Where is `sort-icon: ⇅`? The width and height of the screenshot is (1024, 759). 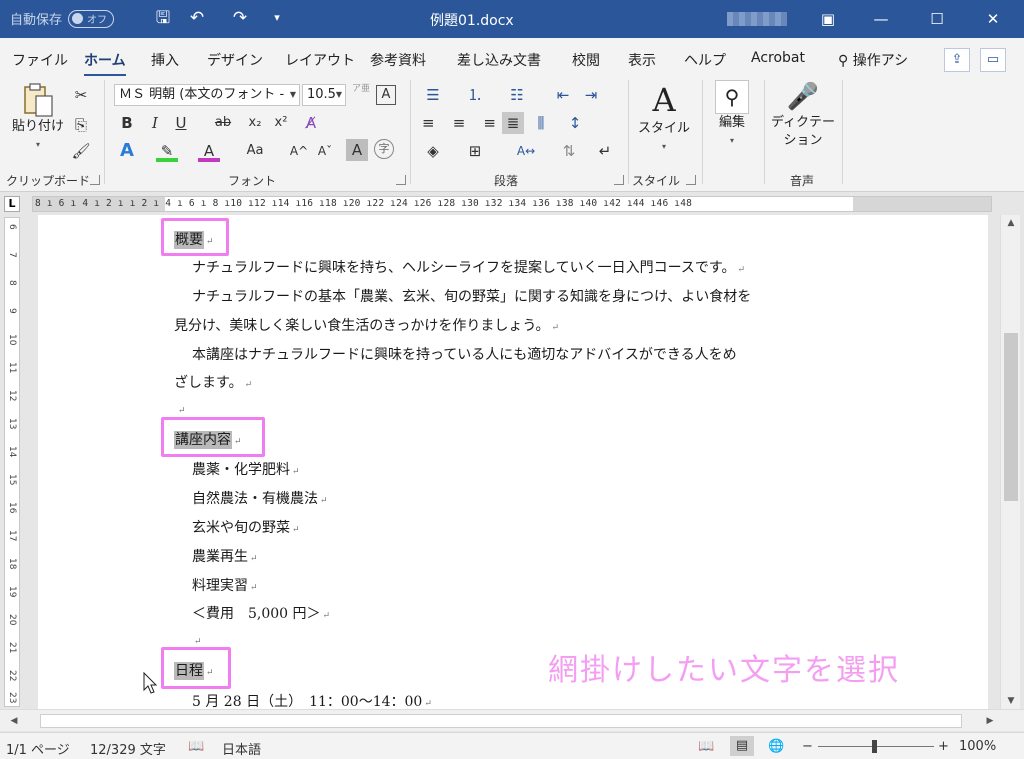
sort-icon: ⇅ is located at coordinates (569, 151).